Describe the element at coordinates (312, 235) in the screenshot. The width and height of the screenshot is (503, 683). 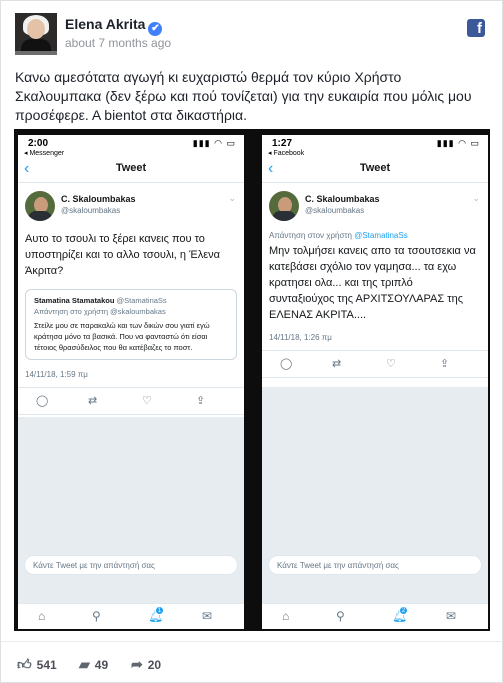
I see `reply-prefix: Απάντηση στον χρήστη` at that location.